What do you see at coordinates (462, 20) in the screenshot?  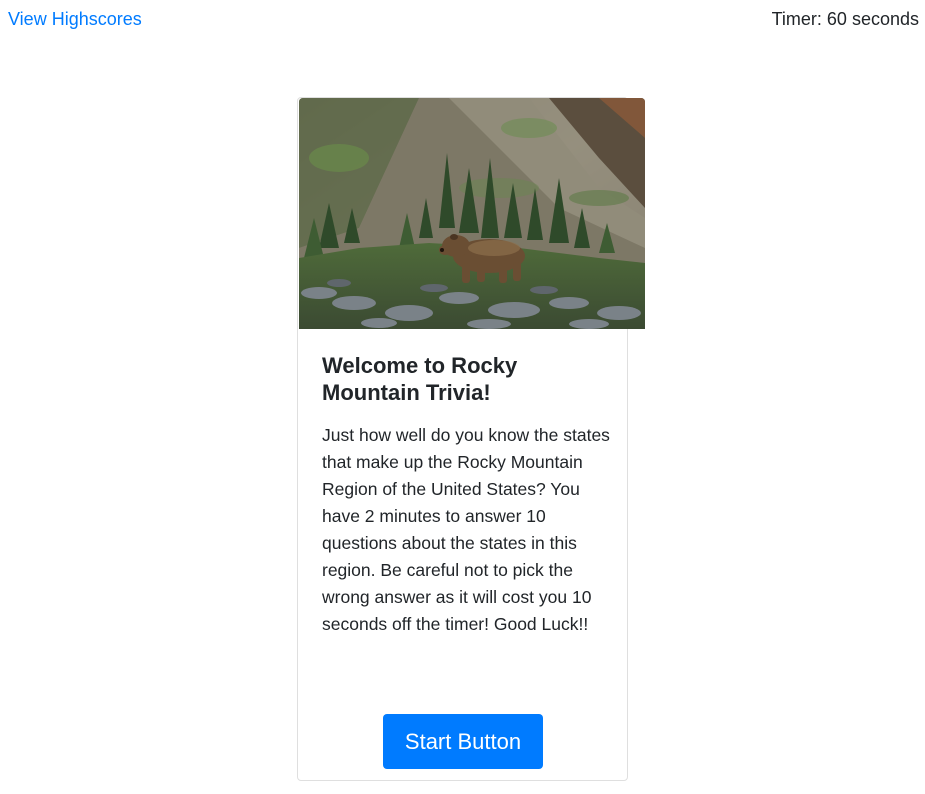 I see `top-bar: View Highscores Timer: 60 seconds` at bounding box center [462, 20].